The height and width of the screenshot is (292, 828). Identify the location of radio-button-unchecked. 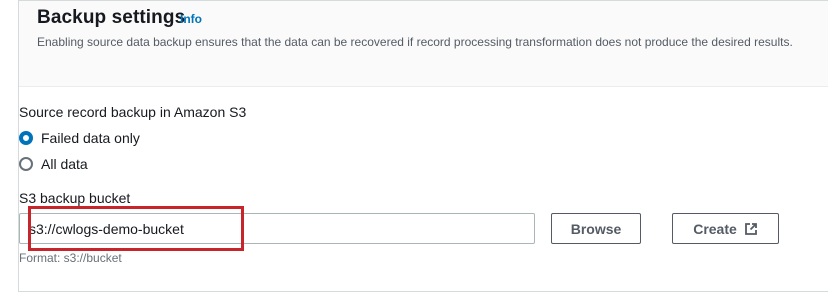
(26, 164).